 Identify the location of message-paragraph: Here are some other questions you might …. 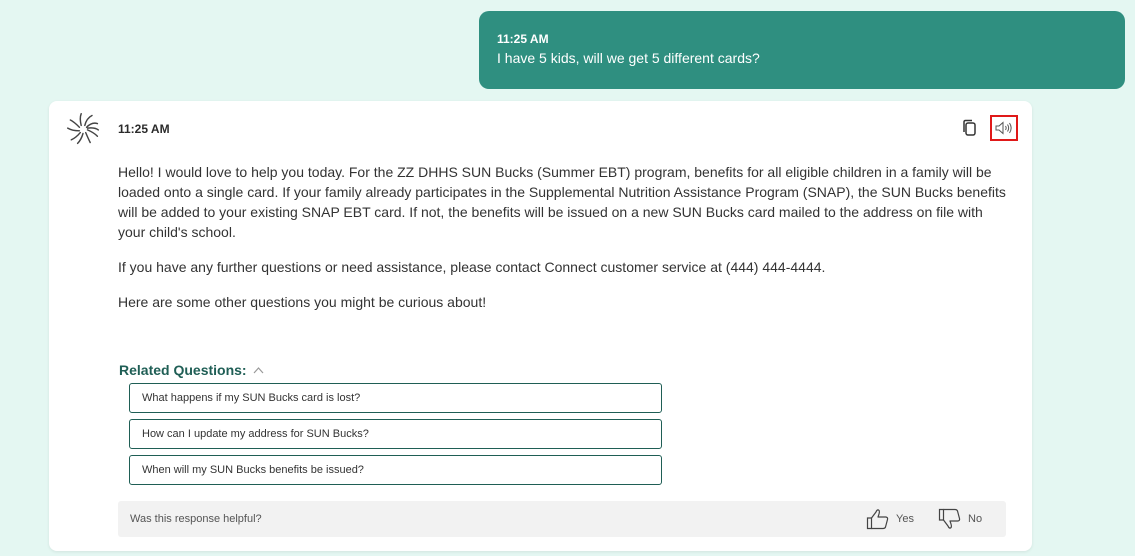
(302, 302).